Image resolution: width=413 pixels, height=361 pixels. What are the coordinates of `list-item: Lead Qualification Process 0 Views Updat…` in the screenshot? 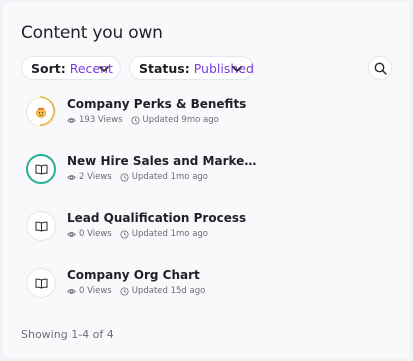 It's located at (206, 228).